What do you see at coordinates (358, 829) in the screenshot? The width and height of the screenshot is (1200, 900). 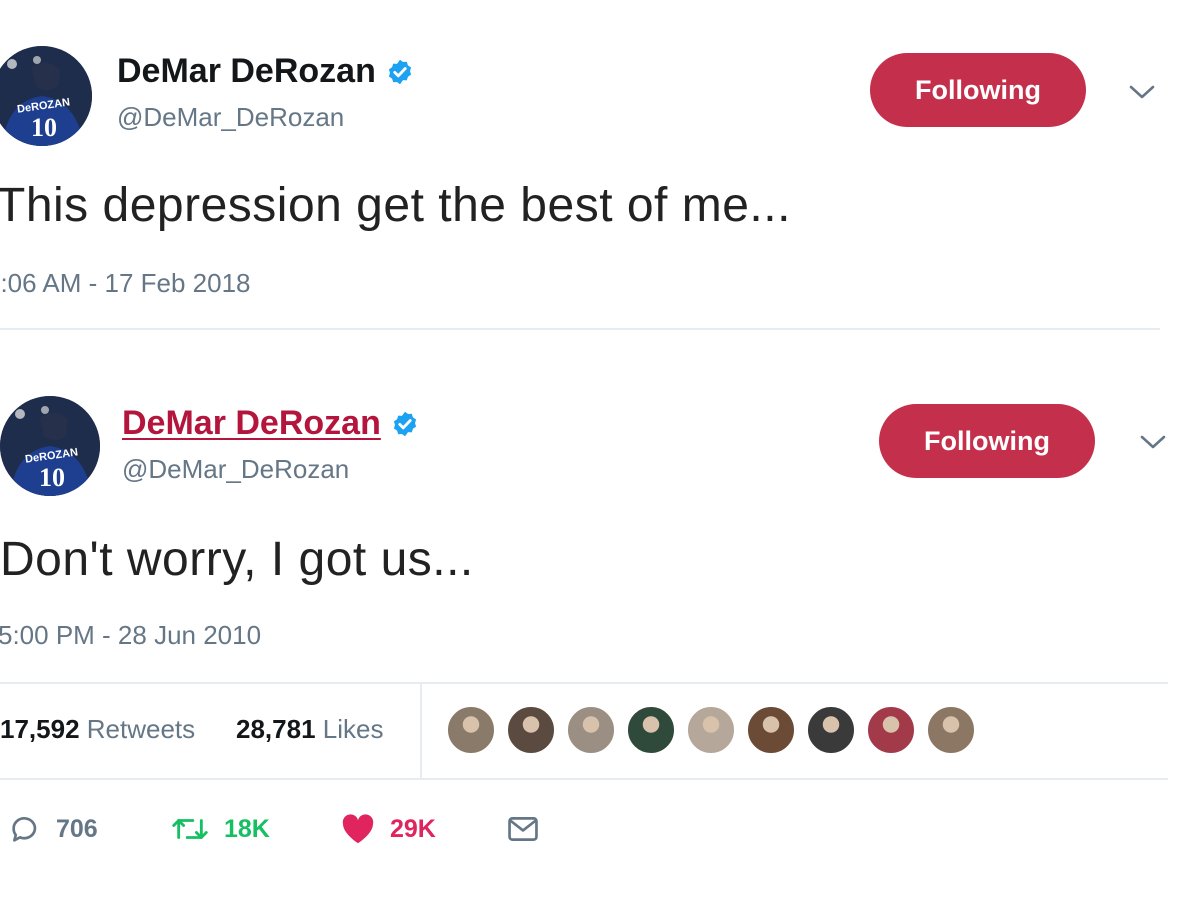 I see `heart-icon` at bounding box center [358, 829].